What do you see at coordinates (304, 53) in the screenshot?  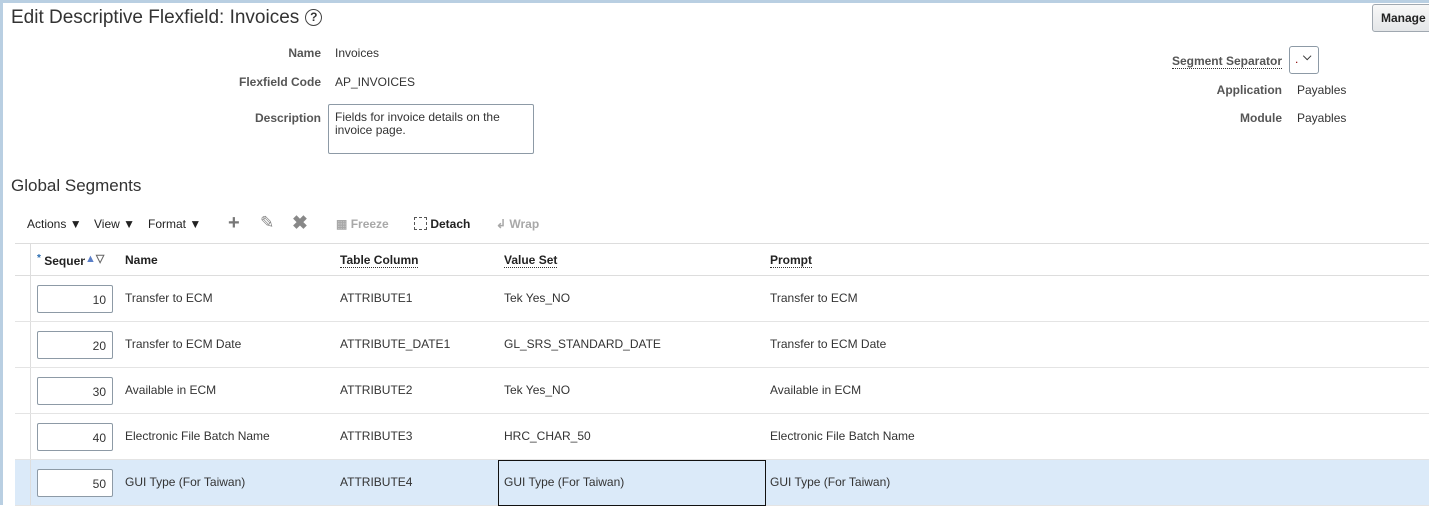 I see `name-label: Name` at bounding box center [304, 53].